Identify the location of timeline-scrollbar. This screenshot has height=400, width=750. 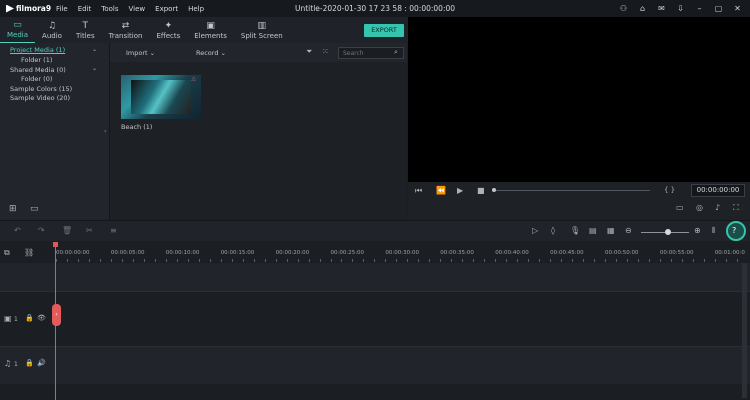
(744, 330).